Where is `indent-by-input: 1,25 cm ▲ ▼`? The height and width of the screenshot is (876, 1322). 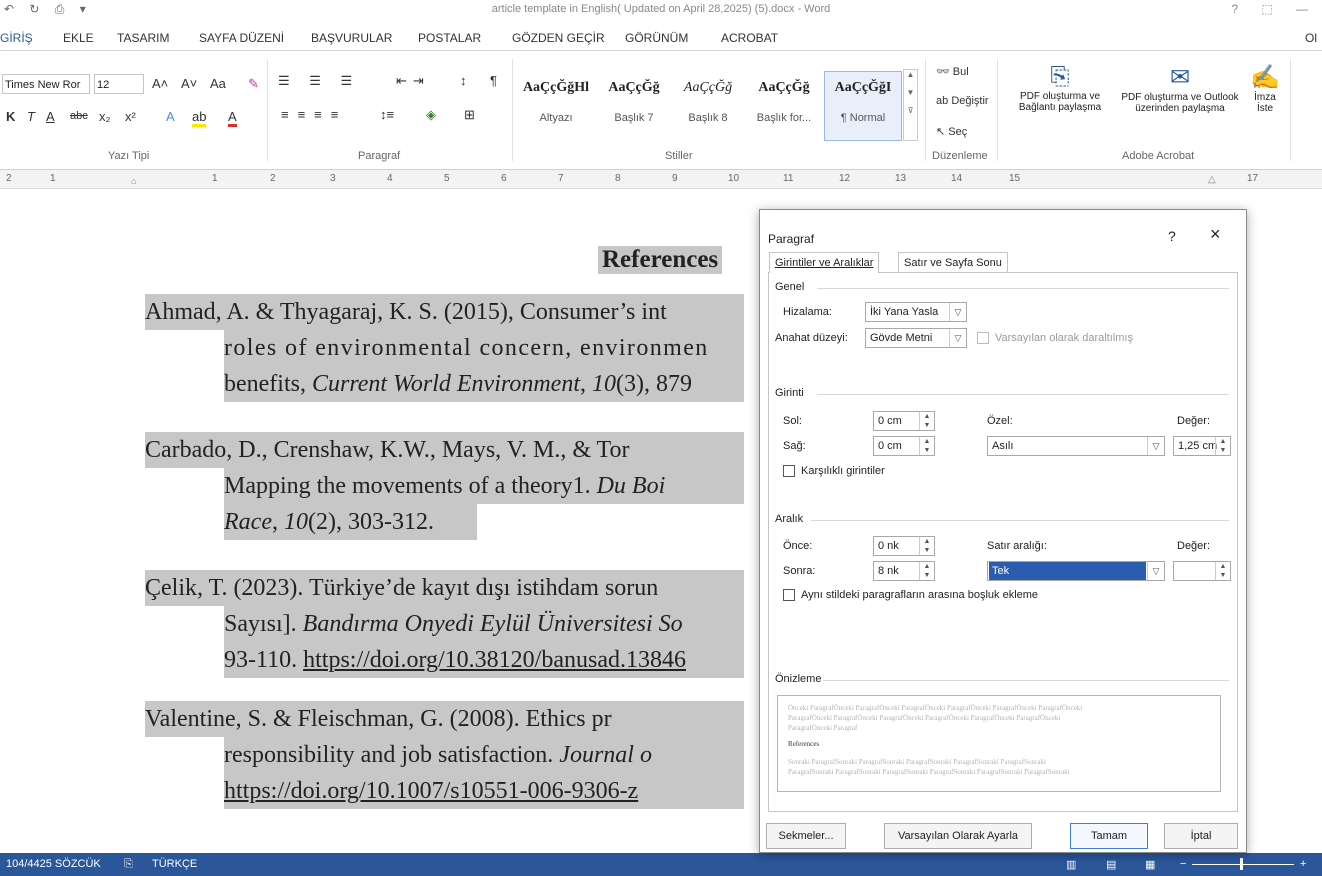 indent-by-input: 1,25 cm ▲ ▼ is located at coordinates (1202, 446).